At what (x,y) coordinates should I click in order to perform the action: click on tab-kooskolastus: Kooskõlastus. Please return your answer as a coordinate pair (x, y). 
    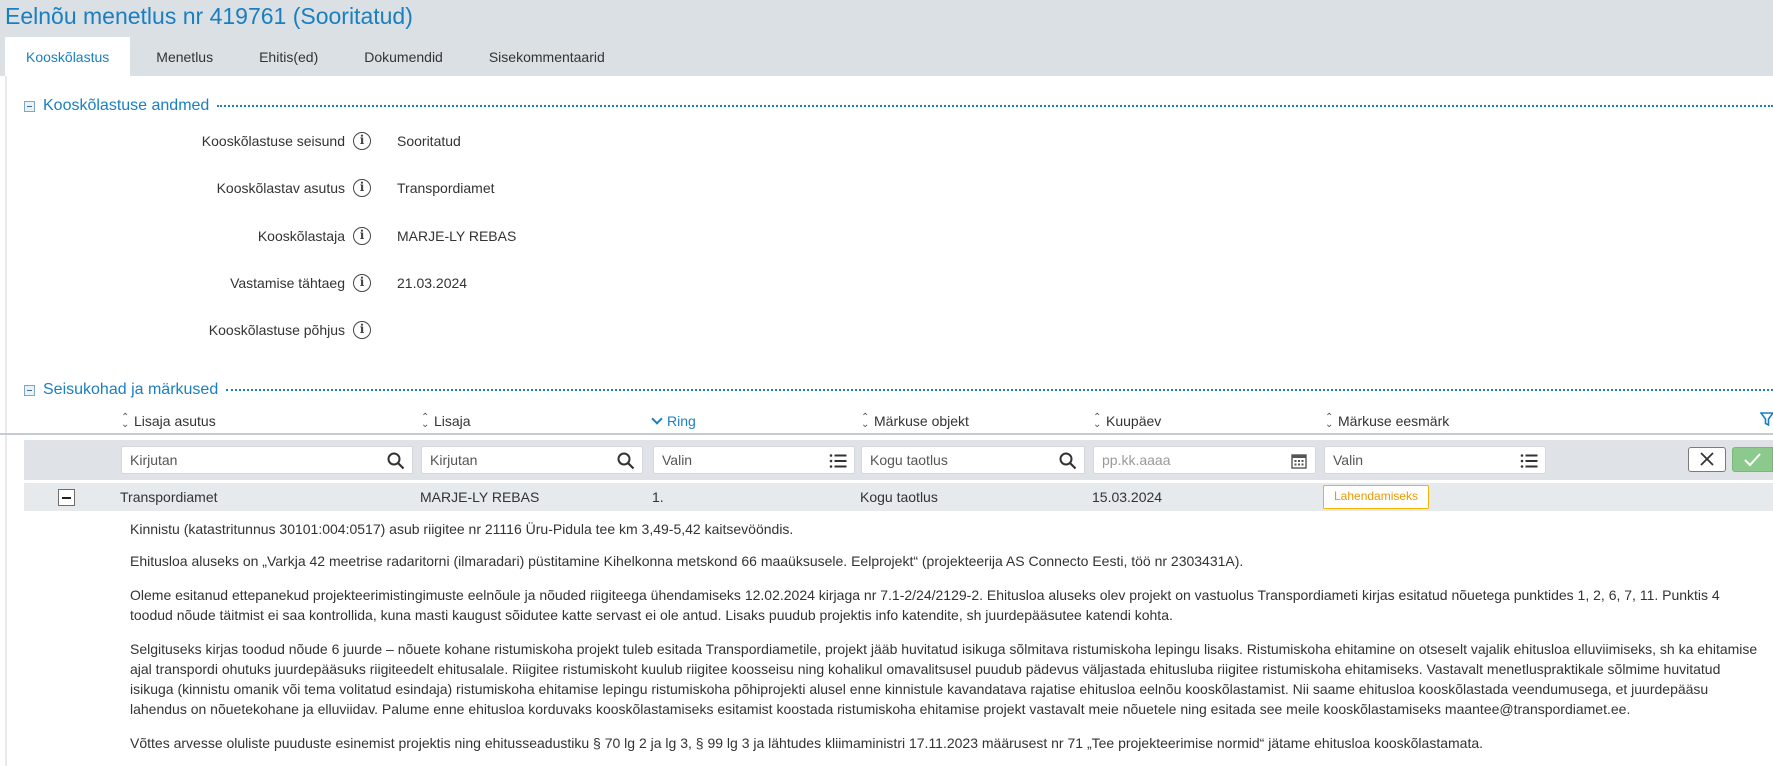
    Looking at the image, I should click on (68, 56).